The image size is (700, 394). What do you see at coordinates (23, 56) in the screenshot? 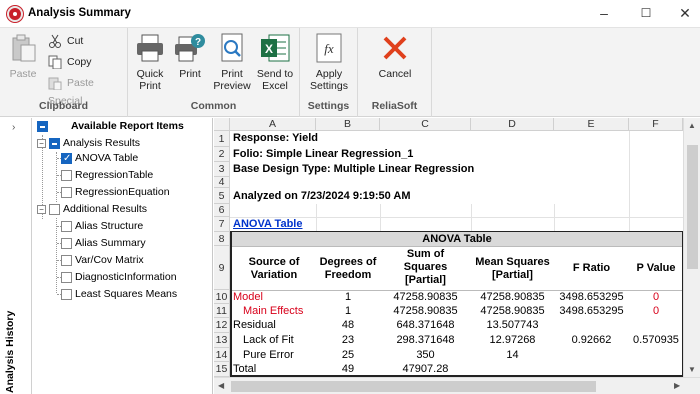
I see `paste-button: Paste` at bounding box center [23, 56].